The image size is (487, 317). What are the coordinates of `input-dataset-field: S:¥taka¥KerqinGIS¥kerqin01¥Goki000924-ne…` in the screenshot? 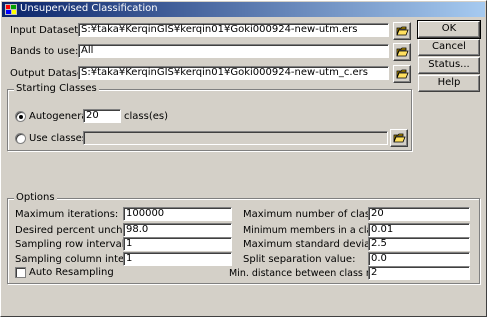 It's located at (233, 30).